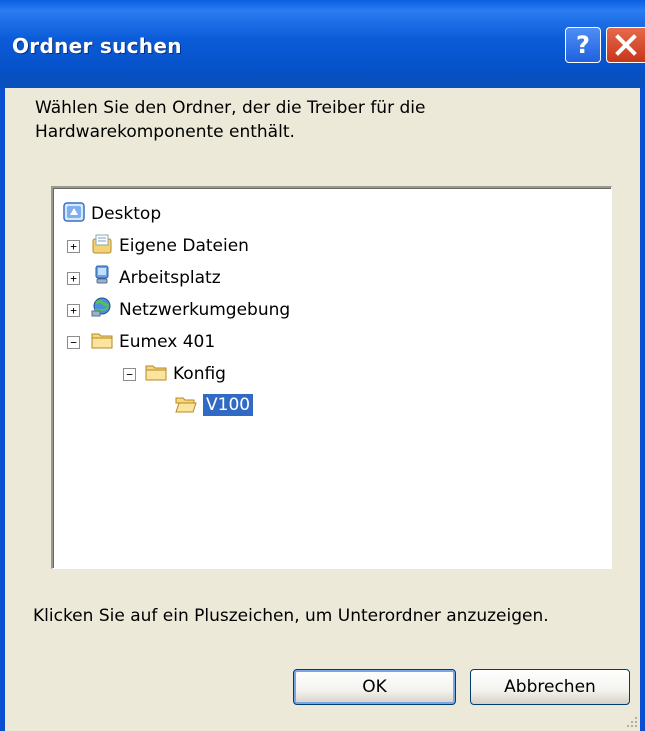  Describe the element at coordinates (170, 278) in the screenshot. I see `tree-item-label: Arbeitsplatz` at that location.